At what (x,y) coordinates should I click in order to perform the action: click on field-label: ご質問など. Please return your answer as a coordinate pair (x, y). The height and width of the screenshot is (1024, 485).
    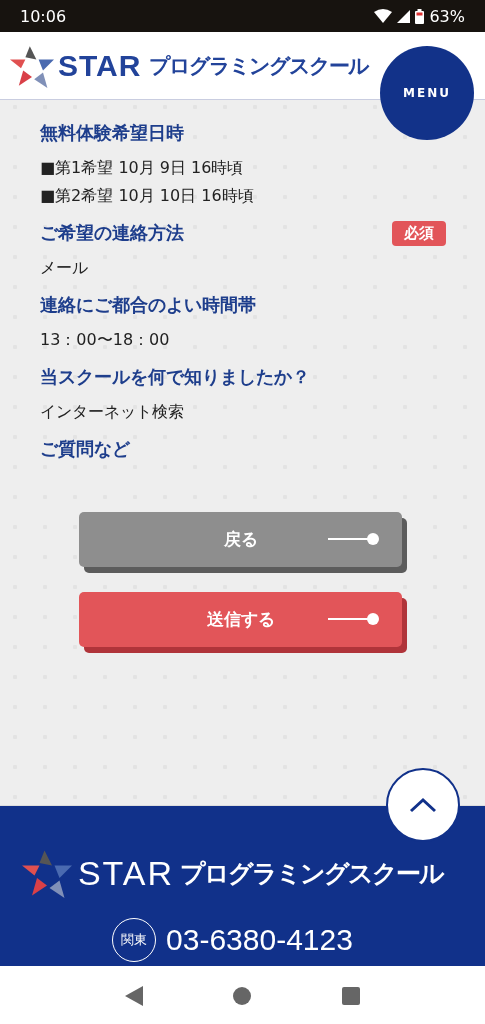
    Looking at the image, I should click on (85, 449).